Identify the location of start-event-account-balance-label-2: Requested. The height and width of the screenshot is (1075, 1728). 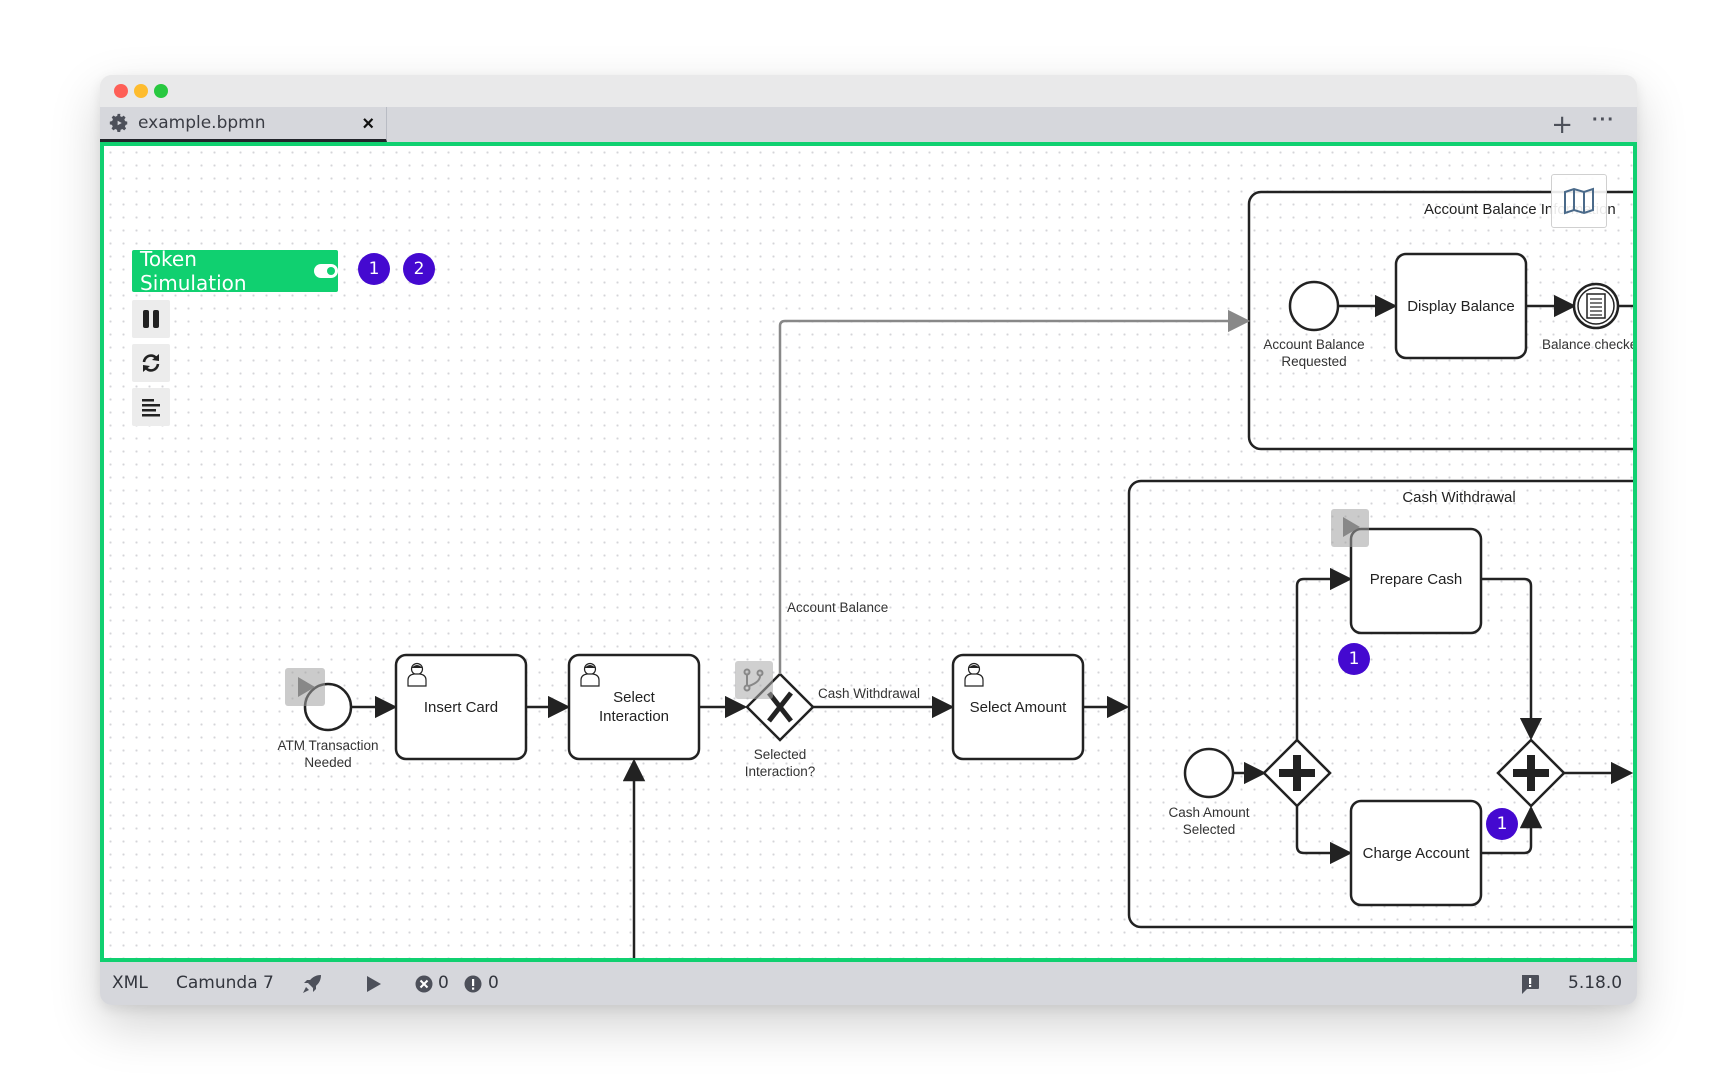
(1313, 361).